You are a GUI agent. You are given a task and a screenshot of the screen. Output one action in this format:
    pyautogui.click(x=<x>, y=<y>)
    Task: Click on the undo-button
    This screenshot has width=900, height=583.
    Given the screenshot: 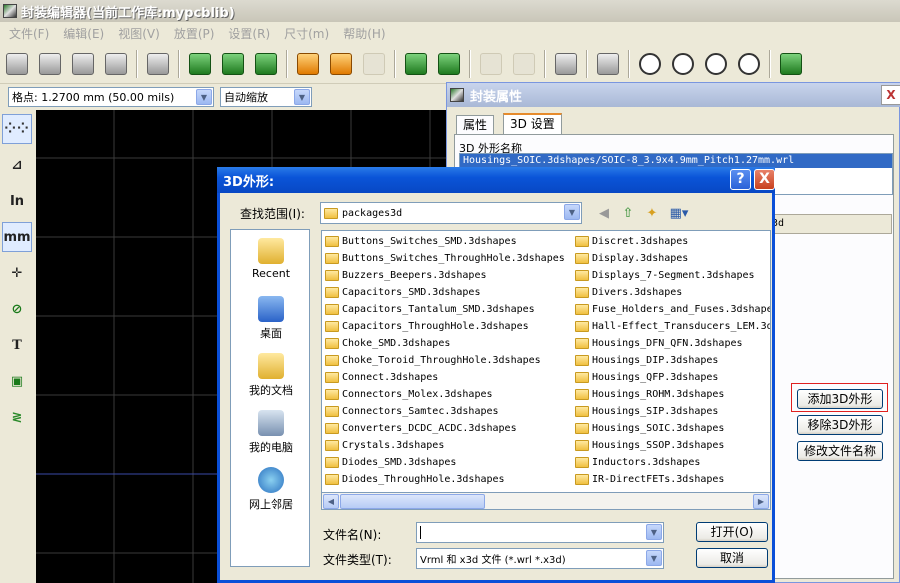 What is the action you would take?
    pyautogui.click(x=491, y=64)
    